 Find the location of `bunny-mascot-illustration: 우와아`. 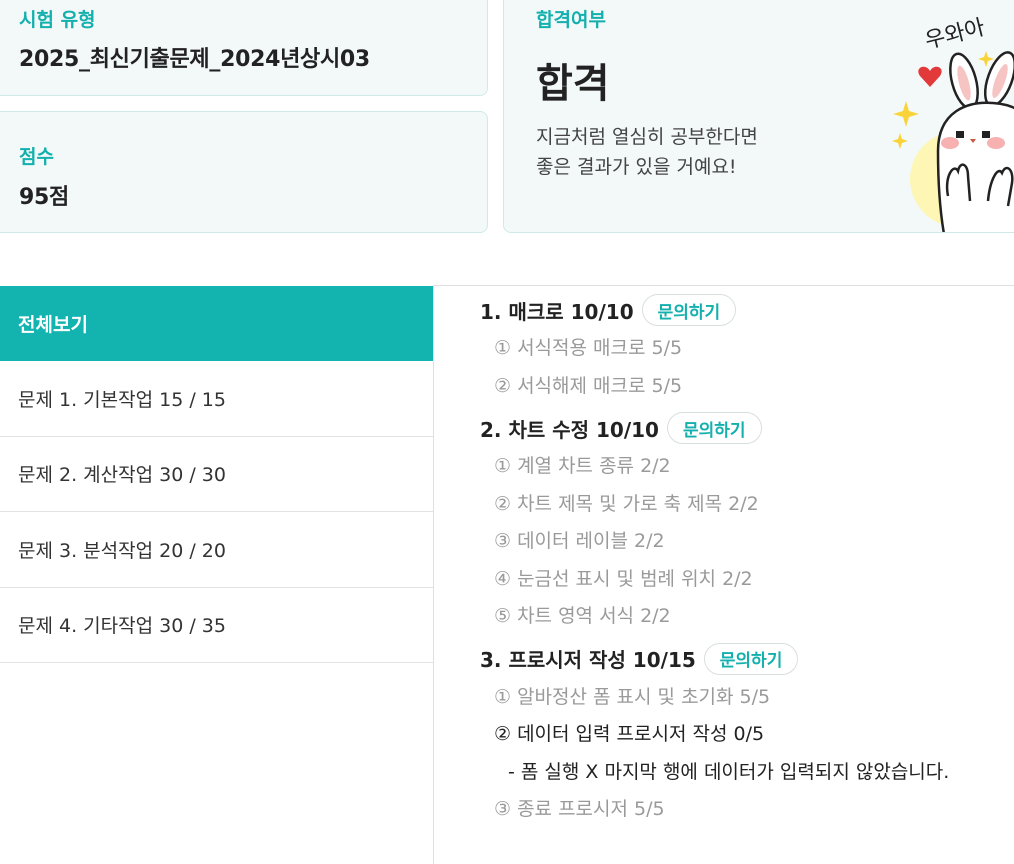

bunny-mascot-illustration: 우와아 is located at coordinates (953, 123).